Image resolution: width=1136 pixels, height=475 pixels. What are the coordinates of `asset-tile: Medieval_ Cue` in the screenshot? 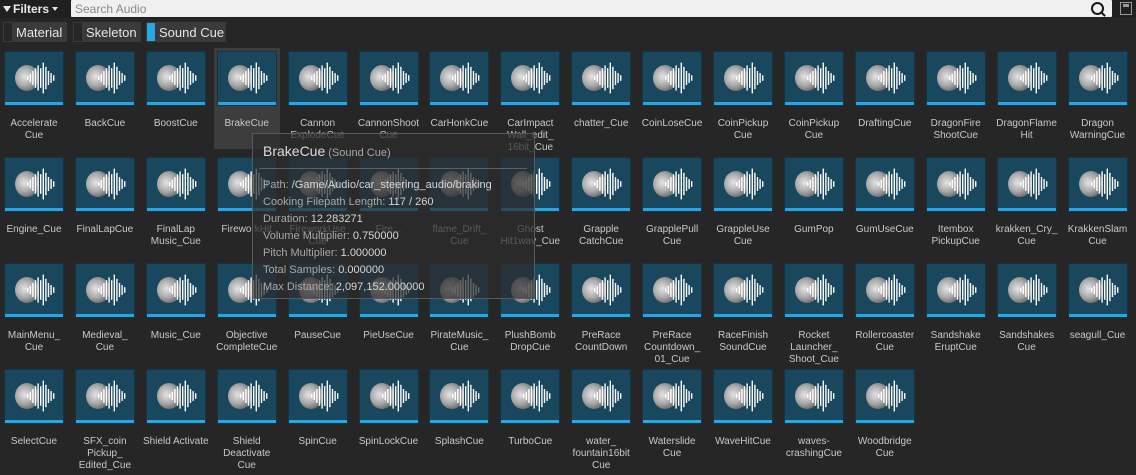 It's located at (105, 310).